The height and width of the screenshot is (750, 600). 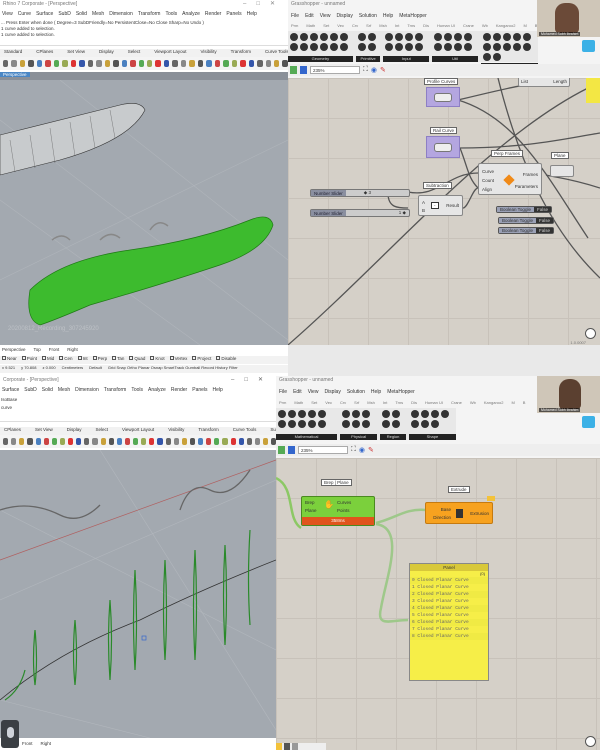 What do you see at coordinates (593, 90) in the screenshot?
I see `yellow-panel-edge` at bounding box center [593, 90].